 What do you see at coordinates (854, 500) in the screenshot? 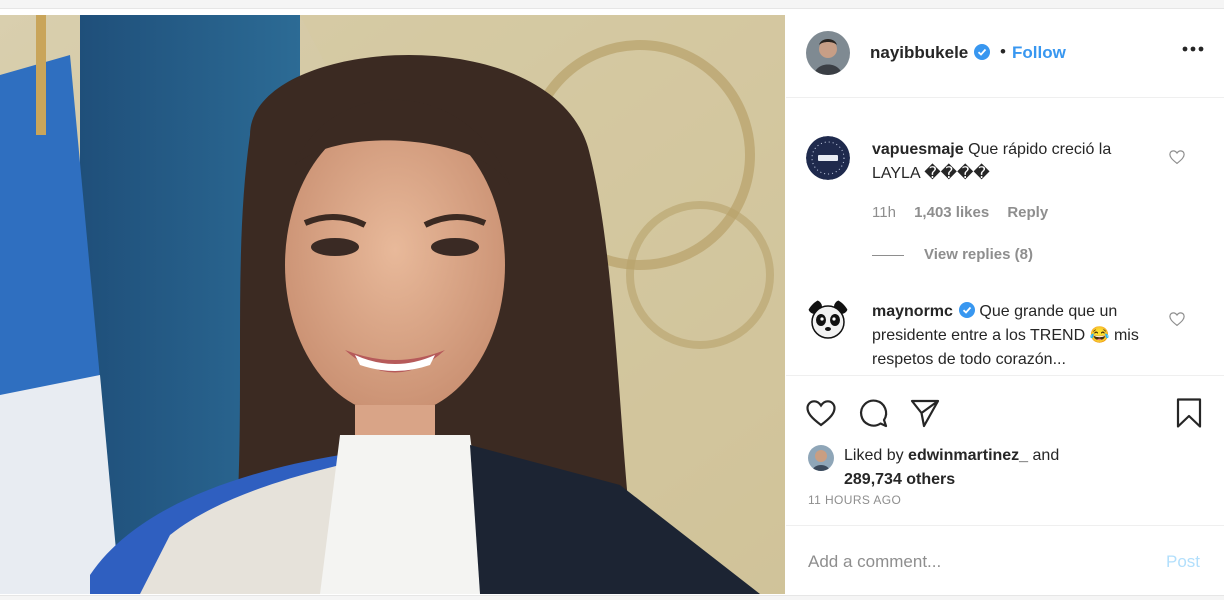
I see `post-timestamp: 11 HOURS AGO` at bounding box center [854, 500].